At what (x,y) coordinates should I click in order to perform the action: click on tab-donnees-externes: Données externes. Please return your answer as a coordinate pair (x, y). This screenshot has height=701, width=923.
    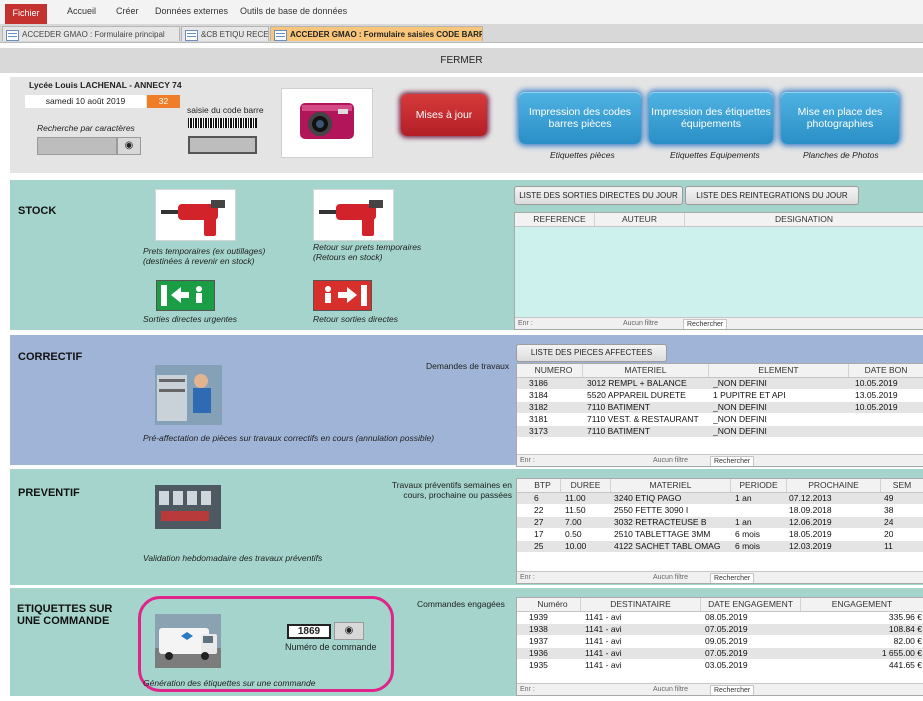
    Looking at the image, I should click on (191, 11).